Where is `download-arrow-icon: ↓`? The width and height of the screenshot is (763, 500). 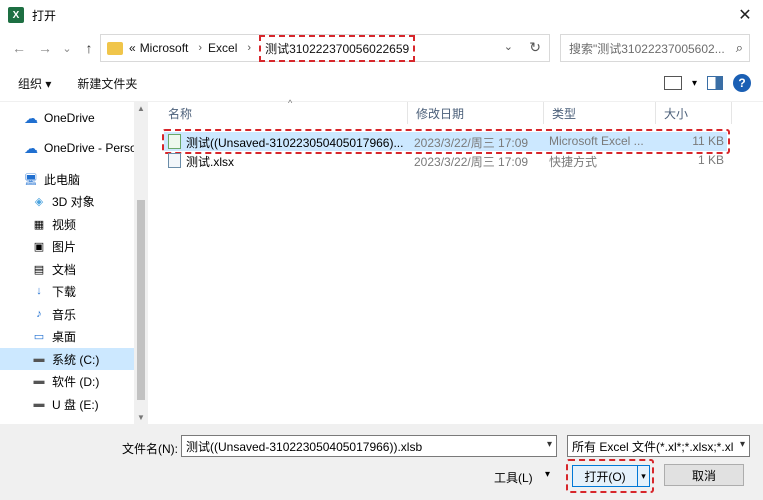
download-arrow-icon: ↓ is located at coordinates (39, 291).